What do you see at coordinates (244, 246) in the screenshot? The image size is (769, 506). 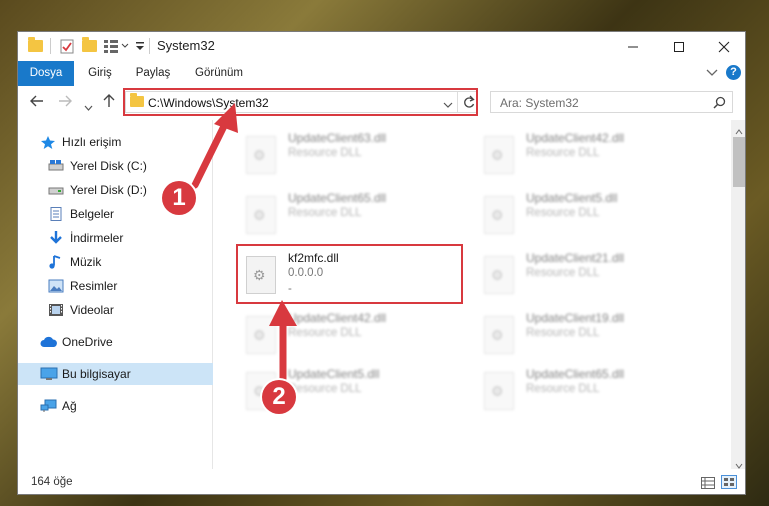 I see `annotation-arrows` at bounding box center [244, 246].